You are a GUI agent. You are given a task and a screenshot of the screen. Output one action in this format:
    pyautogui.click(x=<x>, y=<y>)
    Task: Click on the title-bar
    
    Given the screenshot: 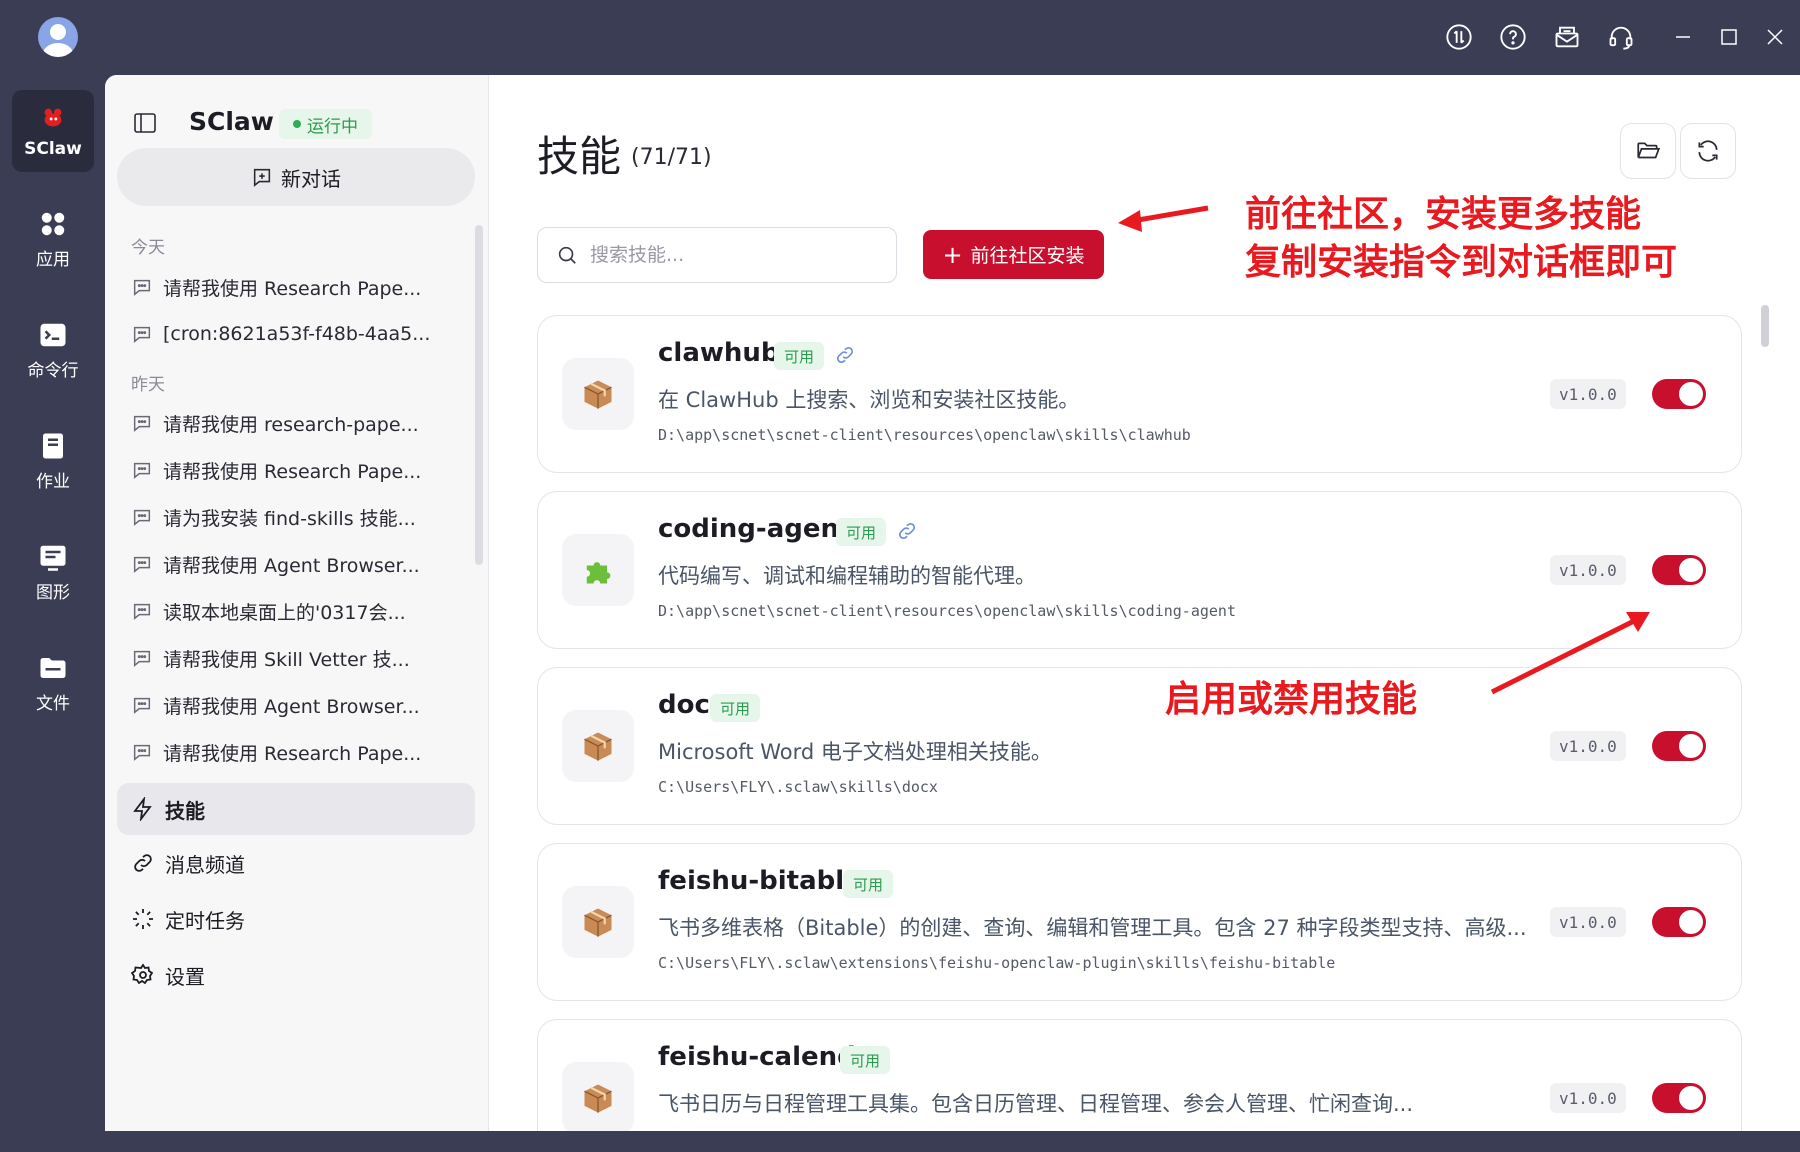 What is the action you would take?
    pyautogui.click(x=900, y=37)
    